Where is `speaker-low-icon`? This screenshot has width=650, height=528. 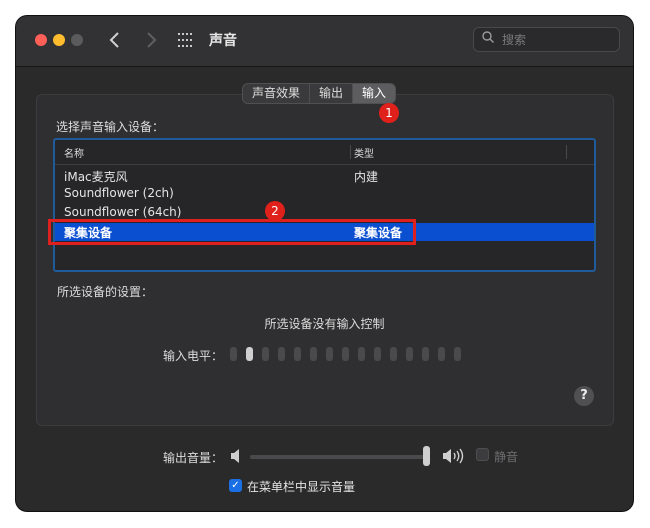
speaker-low-icon is located at coordinates (235, 456).